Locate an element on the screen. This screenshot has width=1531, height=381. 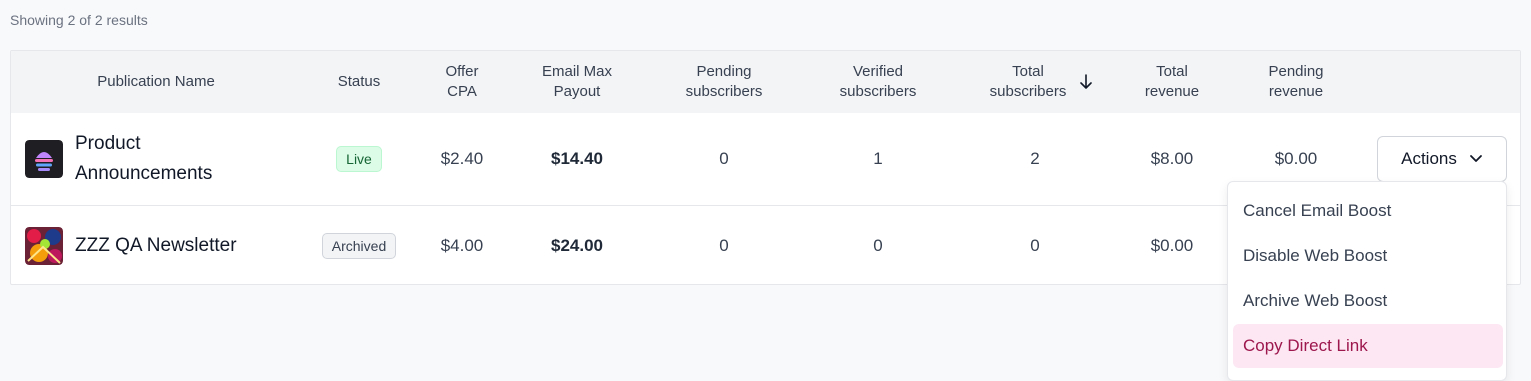
menu-item-disable-web-boost: Disable Web Boost is located at coordinates (1368, 256).